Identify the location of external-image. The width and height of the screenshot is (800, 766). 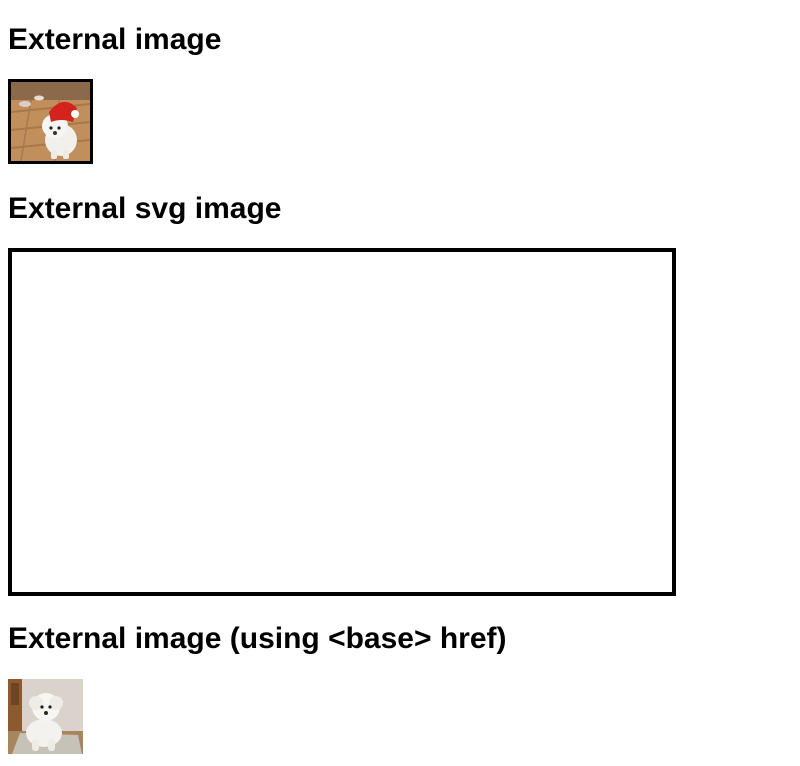
(50, 121).